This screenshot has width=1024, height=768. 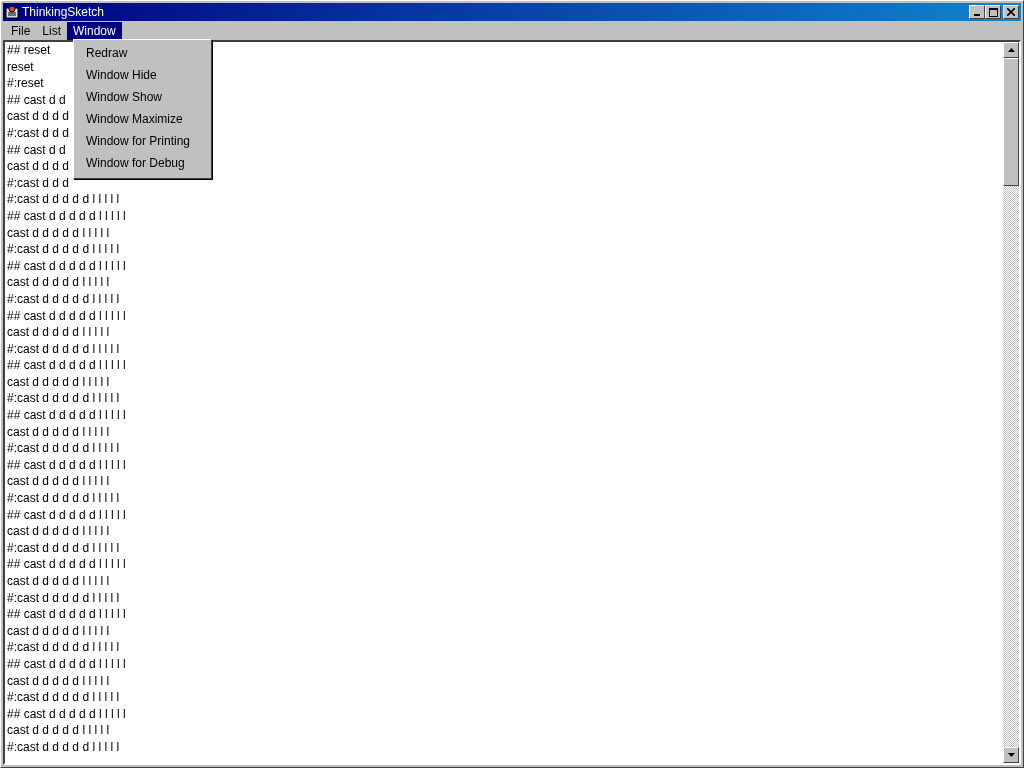 I want to click on close-icon, so click(x=1011, y=12).